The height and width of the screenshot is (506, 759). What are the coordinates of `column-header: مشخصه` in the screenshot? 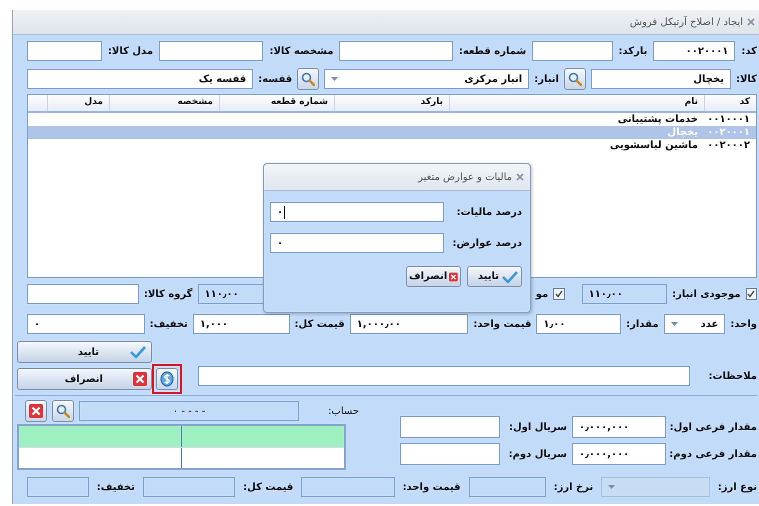 It's located at (164, 103).